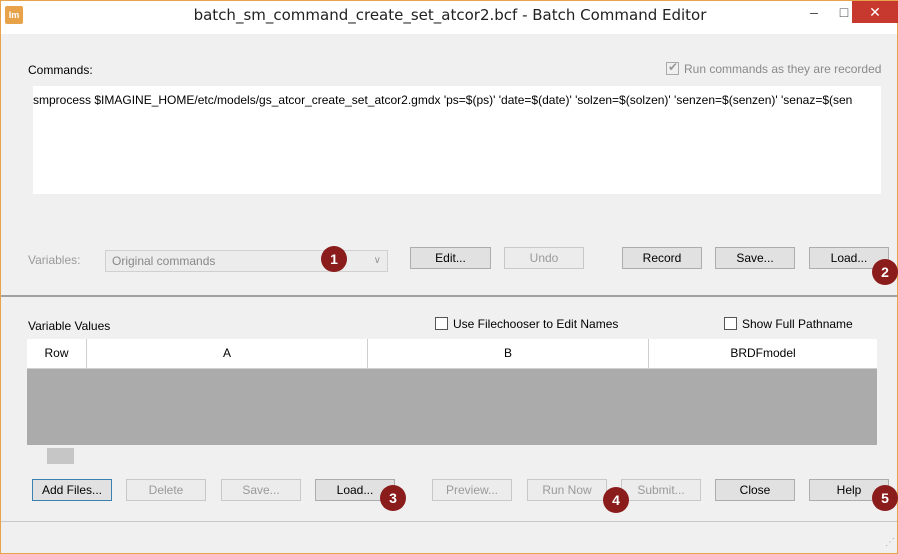 The image size is (898, 554). Describe the element at coordinates (54, 260) in the screenshot. I see `variables-label: Variables:` at that location.